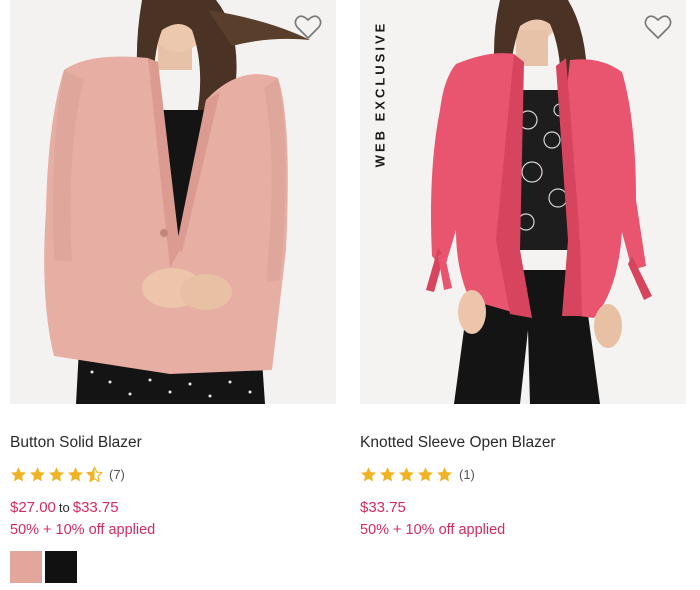 The width and height of the screenshot is (700, 590). What do you see at coordinates (76, 443) in the screenshot?
I see `product-name: Button Solid Blazer` at bounding box center [76, 443].